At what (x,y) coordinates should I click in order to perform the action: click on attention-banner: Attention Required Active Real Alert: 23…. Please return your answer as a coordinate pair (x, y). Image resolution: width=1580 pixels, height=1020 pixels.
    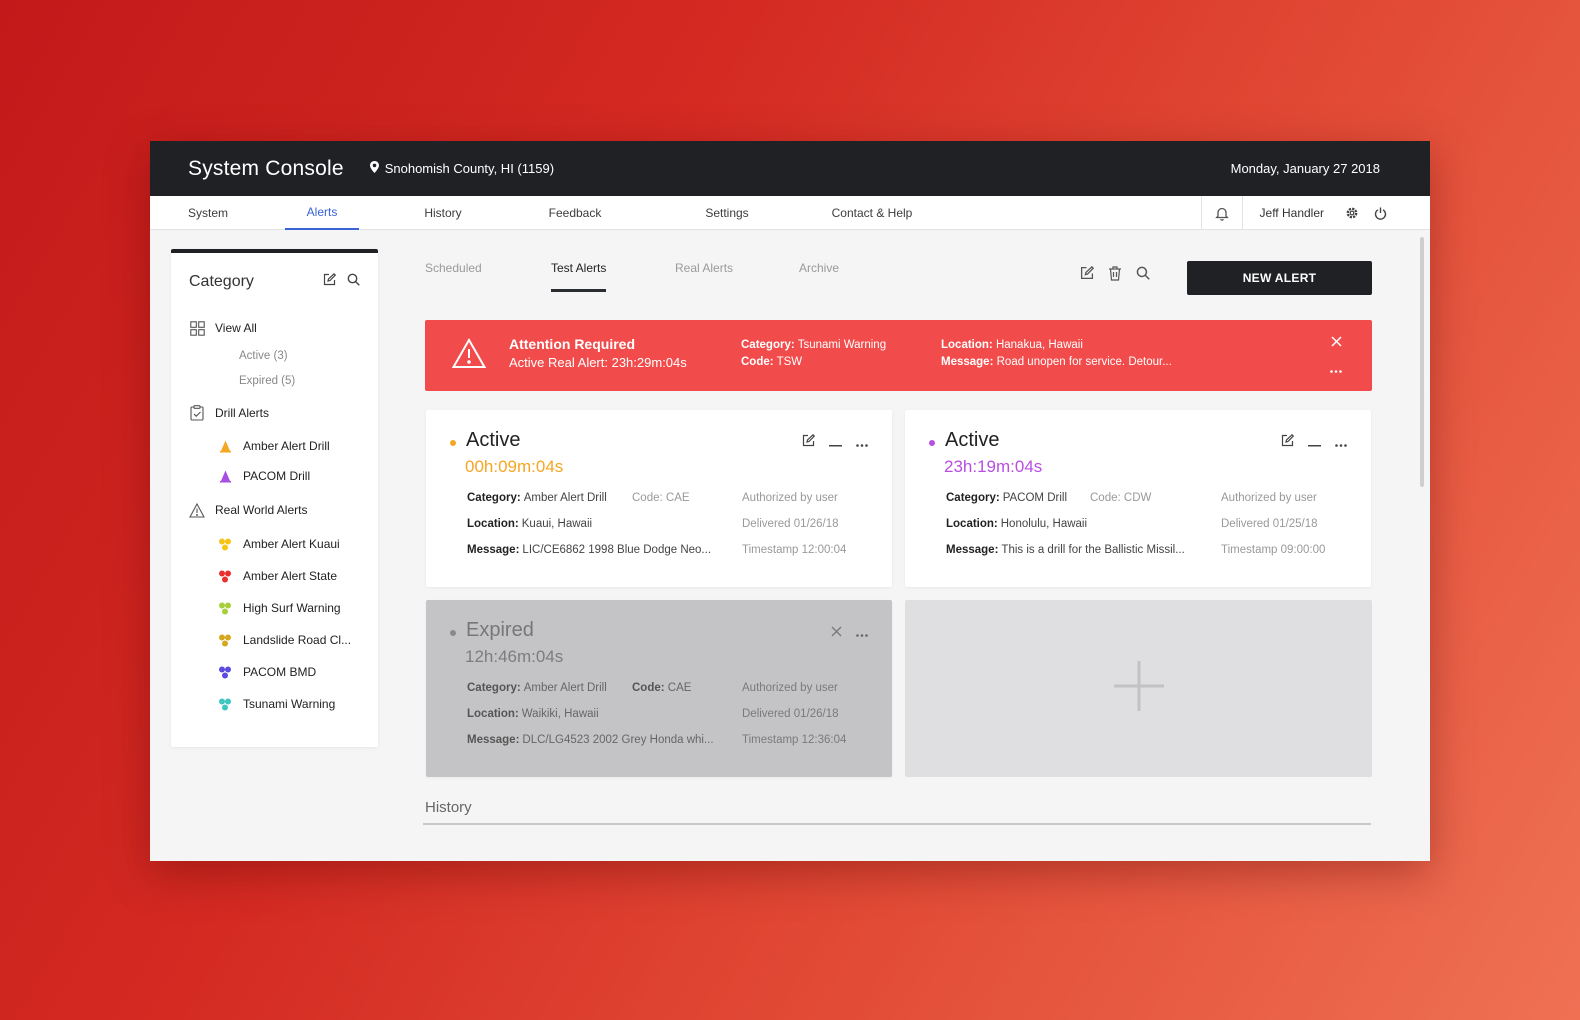
    Looking at the image, I should click on (898, 355).